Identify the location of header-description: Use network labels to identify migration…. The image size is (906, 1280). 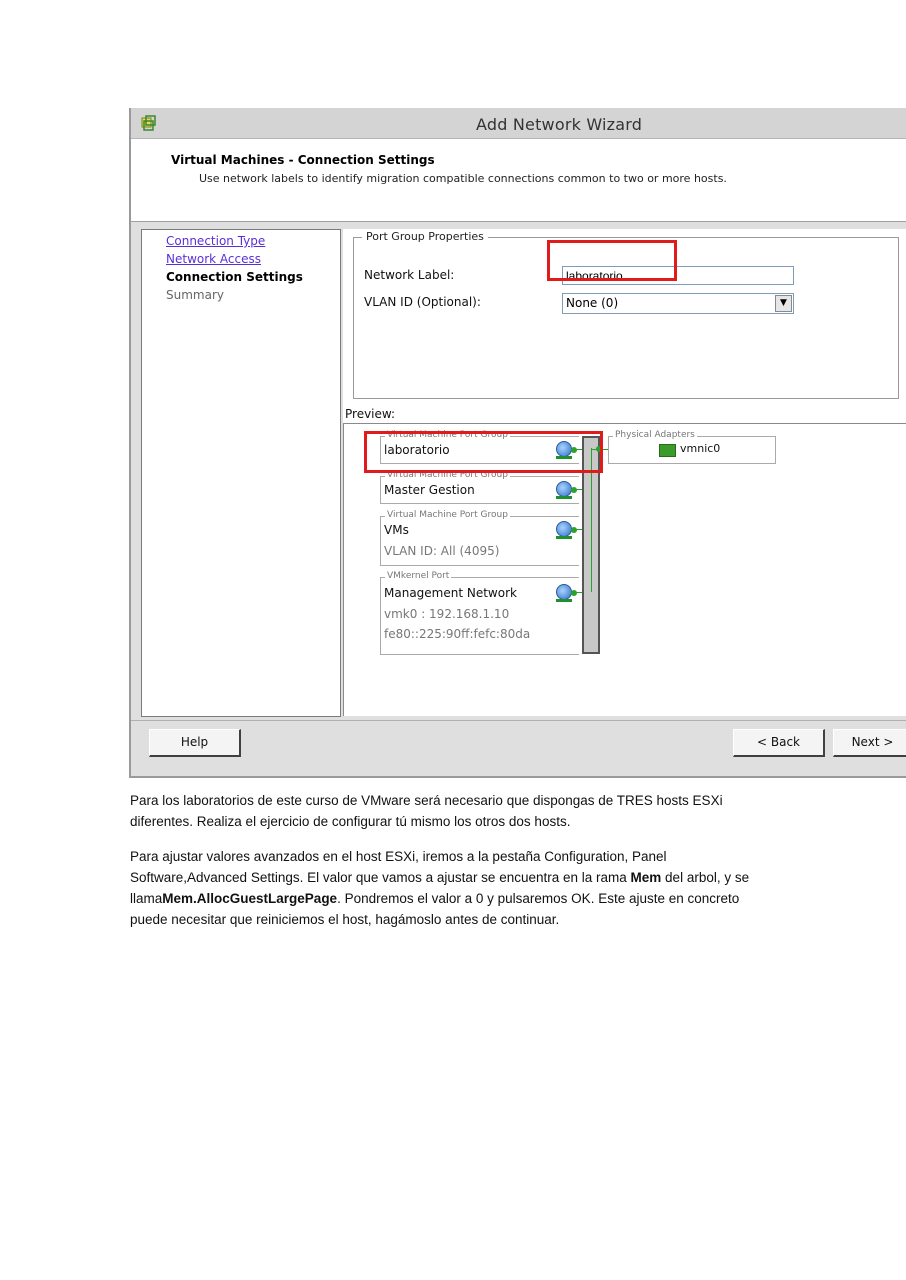
(463, 178).